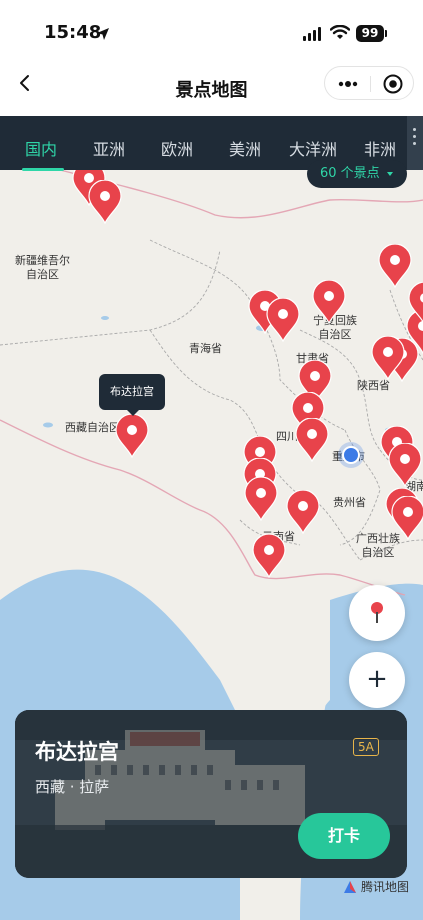 This screenshot has height=920, width=423. What do you see at coordinates (73, 32) in the screenshot?
I see `status-time: 15:48` at bounding box center [73, 32].